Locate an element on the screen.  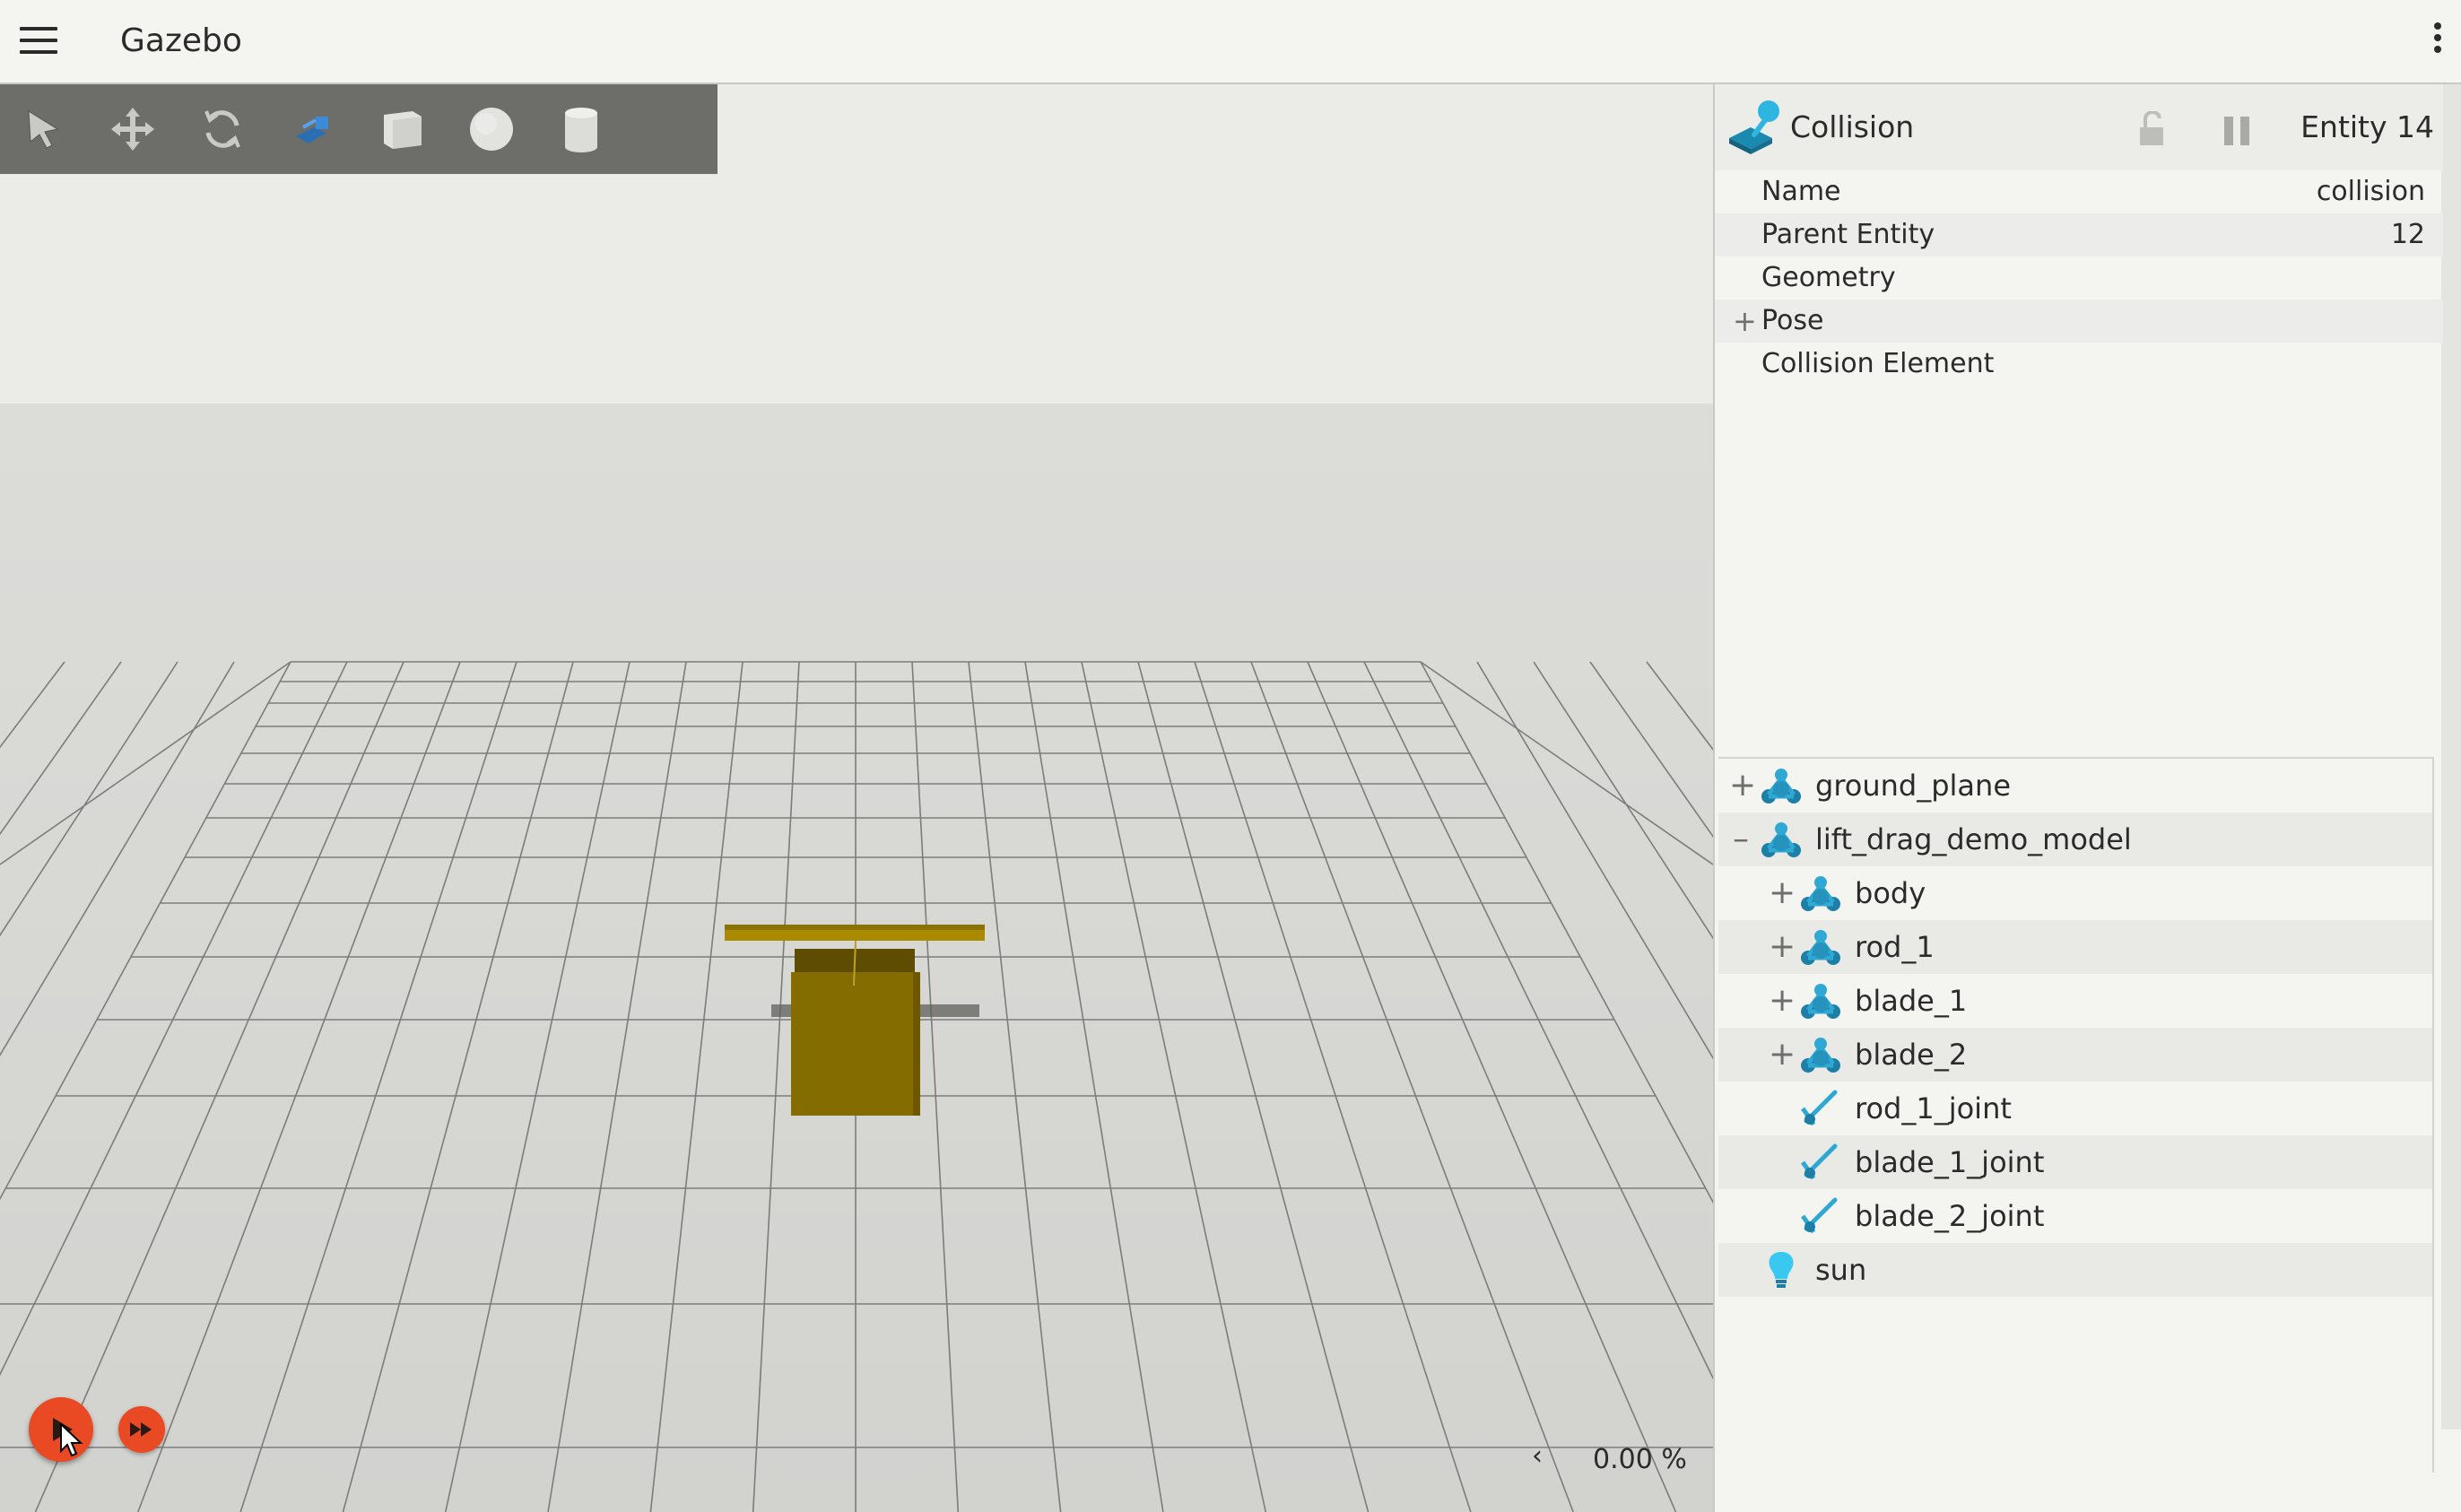
mouse-cursor-icon is located at coordinates (71, 1439).